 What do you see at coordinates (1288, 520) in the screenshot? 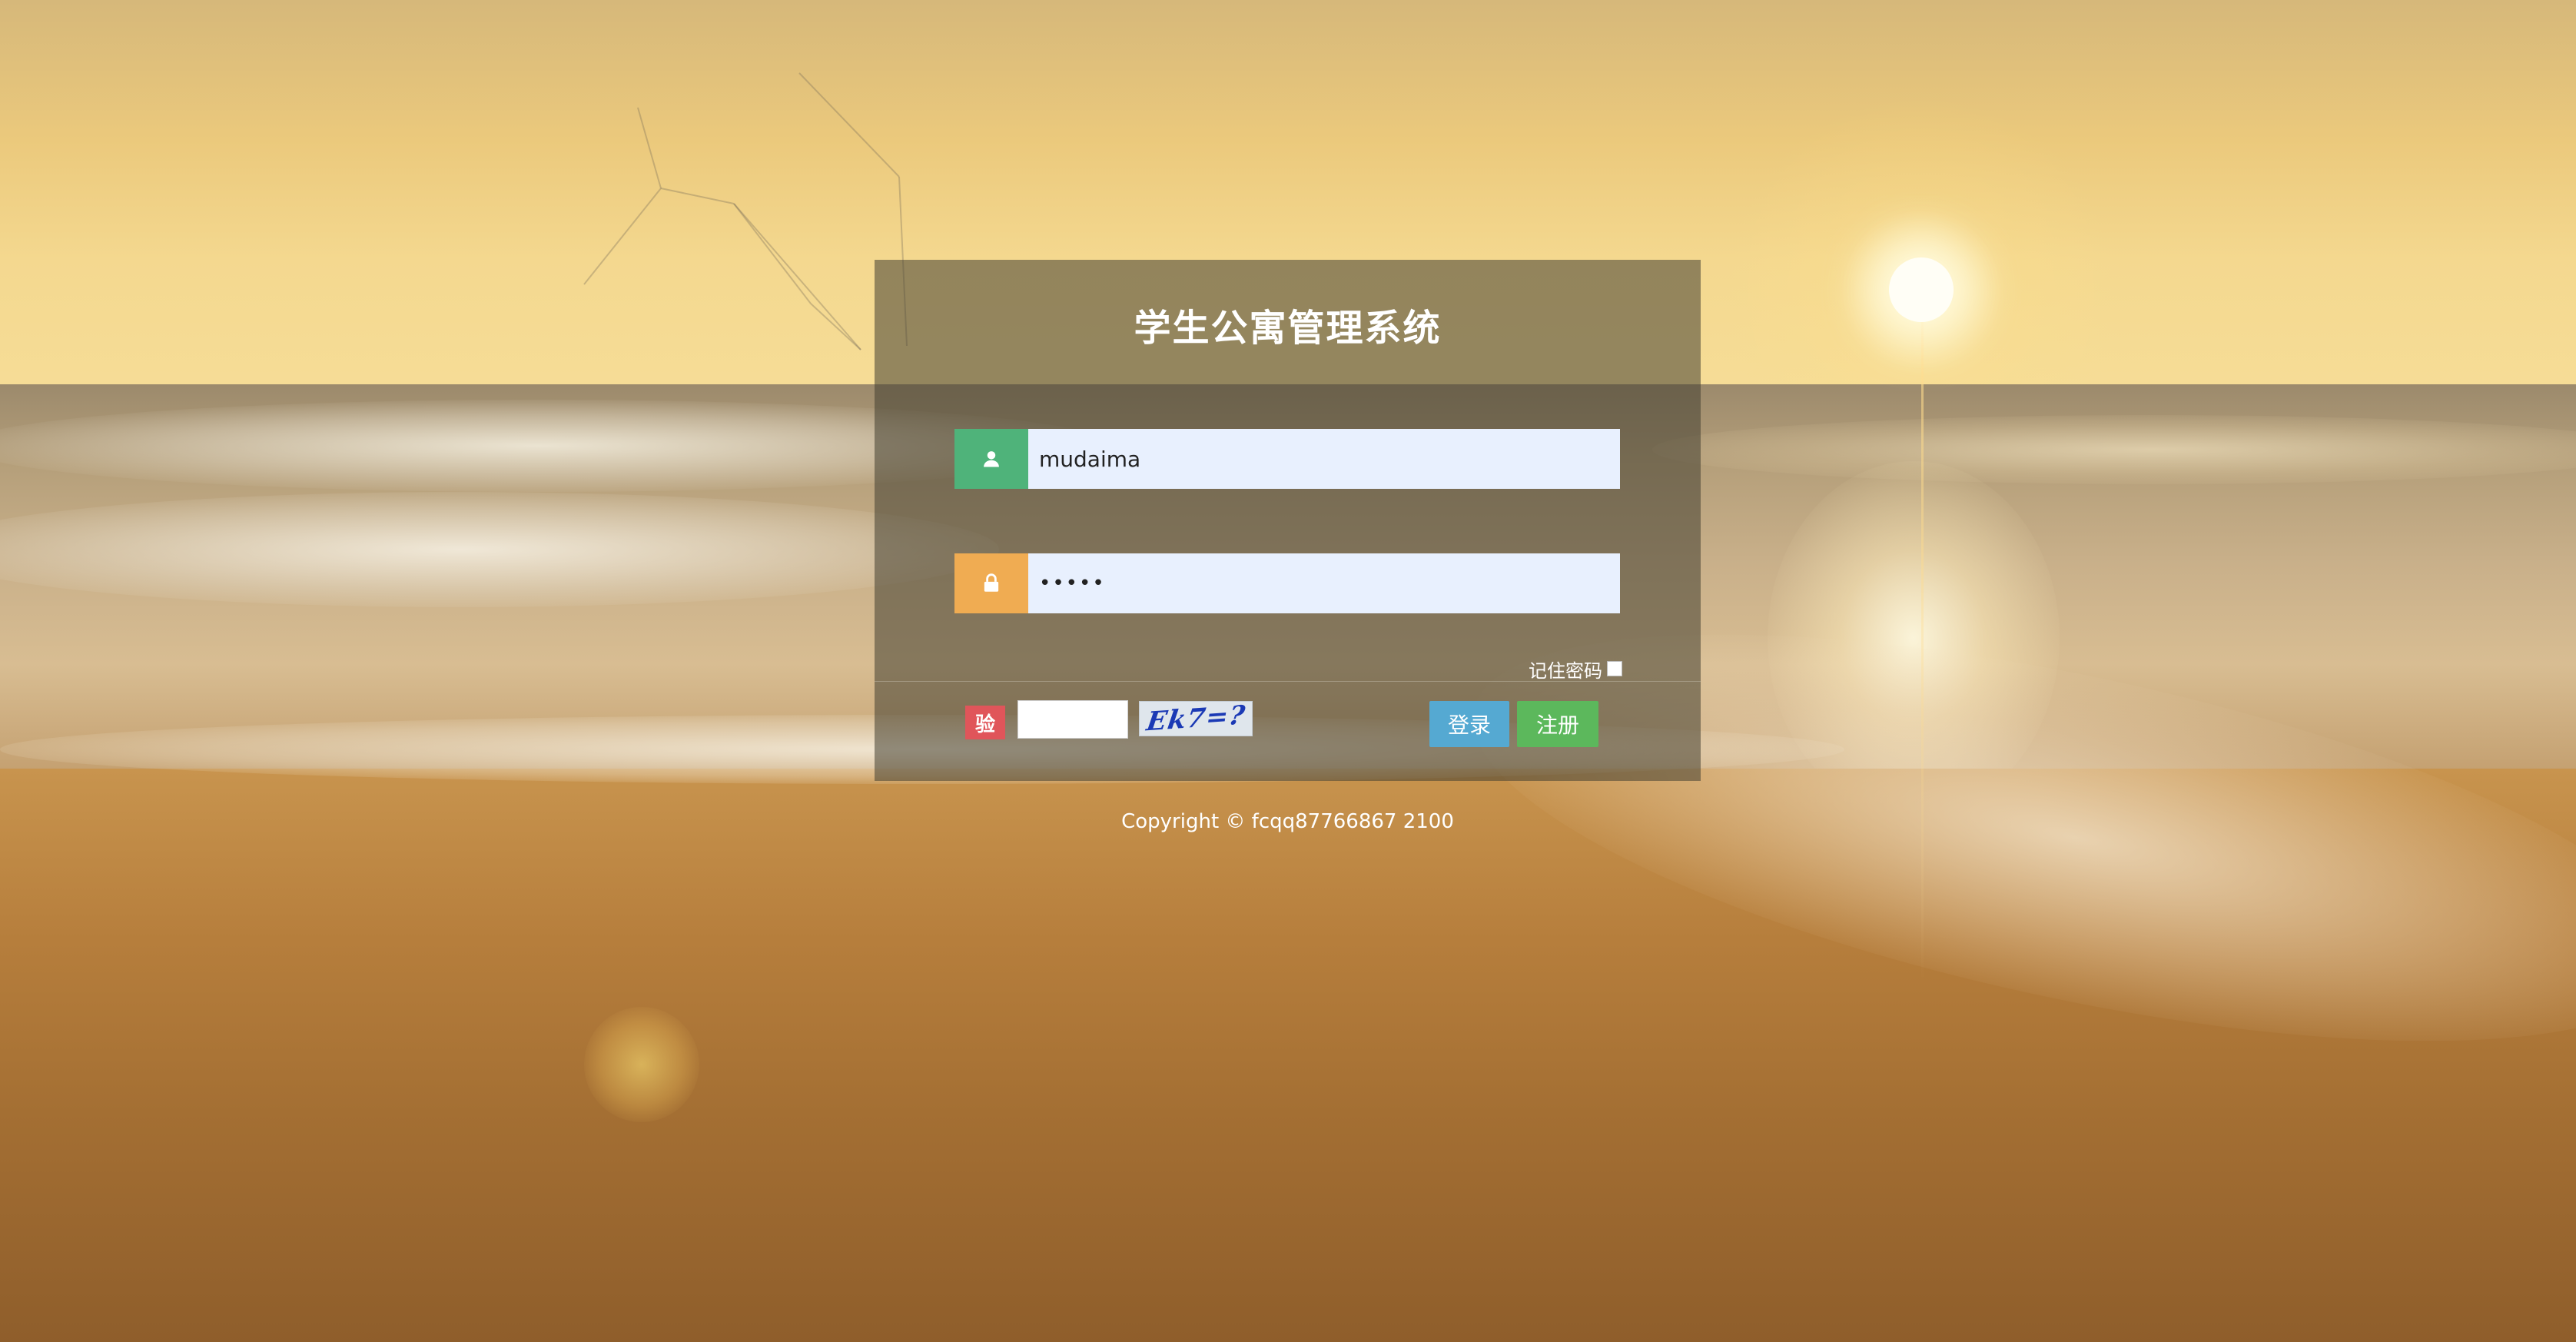
I see `login-panel: 学生公寓管理系统 记住密码 验 Ek7=? 登录 注册` at bounding box center [1288, 520].